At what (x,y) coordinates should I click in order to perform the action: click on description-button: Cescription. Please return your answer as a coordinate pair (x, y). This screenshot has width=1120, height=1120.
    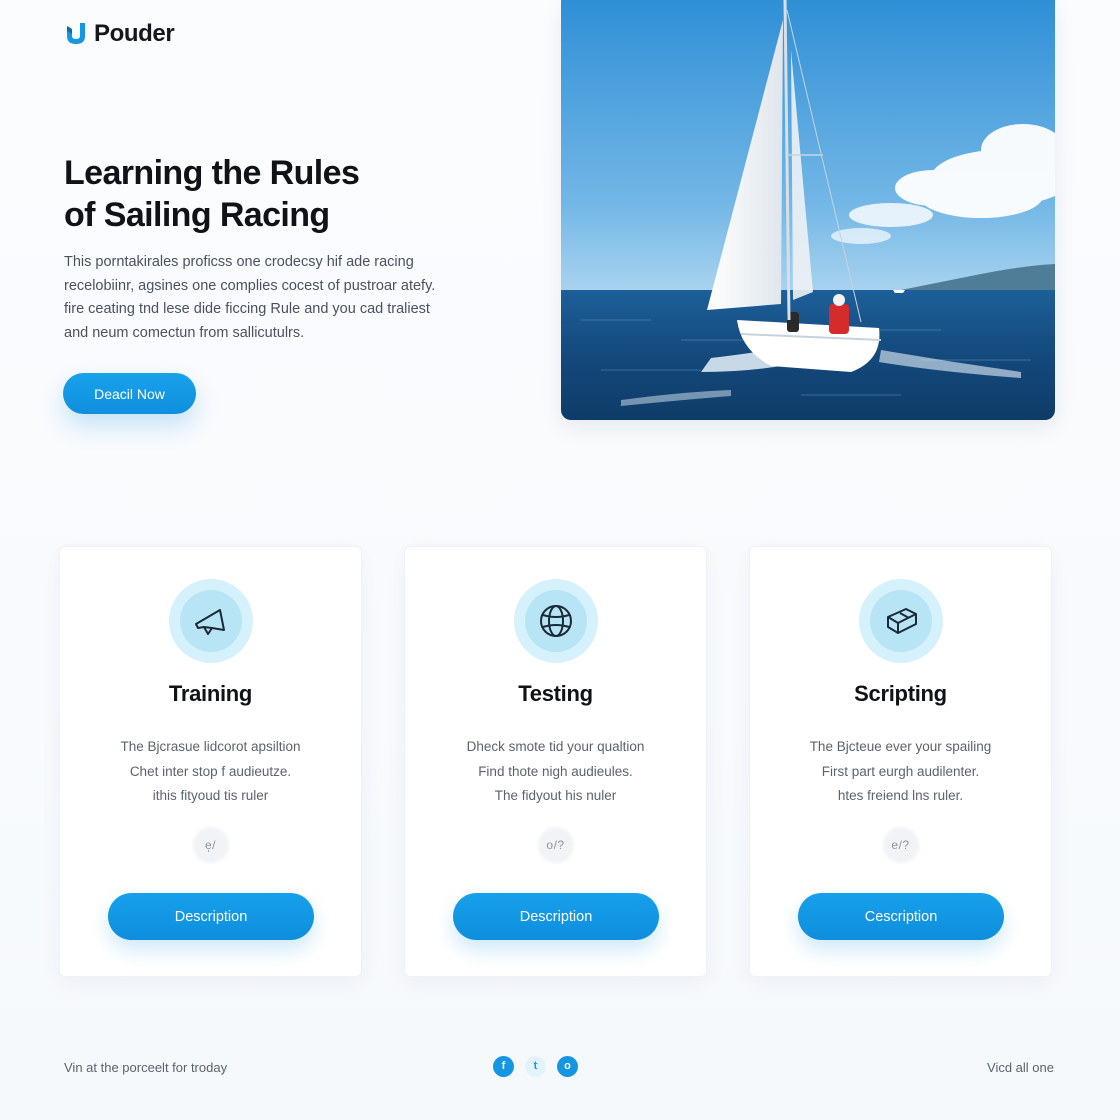
    Looking at the image, I should click on (901, 916).